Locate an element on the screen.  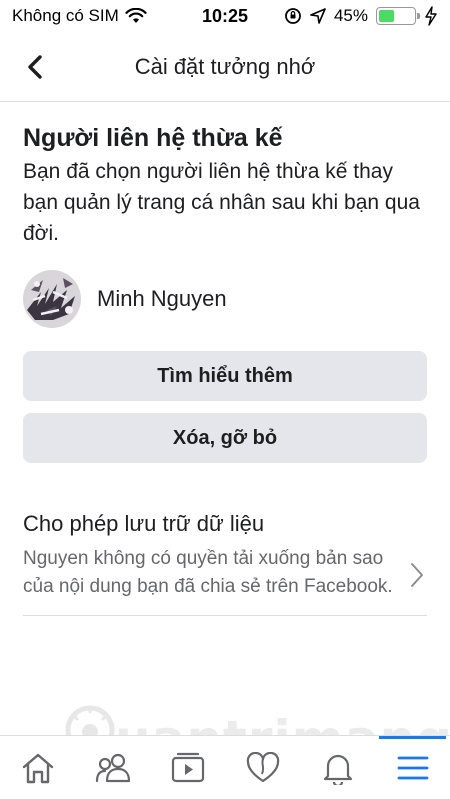
tab-menu is located at coordinates (412, 767).